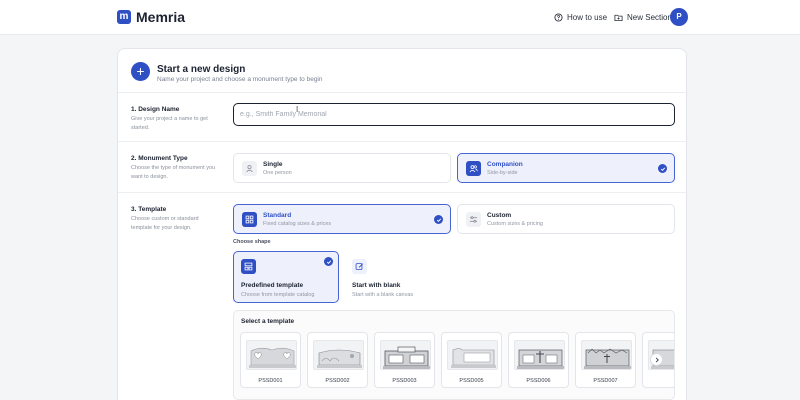 The image size is (800, 400). Describe the element at coordinates (124, 17) in the screenshot. I see `logo-icon: m` at that location.